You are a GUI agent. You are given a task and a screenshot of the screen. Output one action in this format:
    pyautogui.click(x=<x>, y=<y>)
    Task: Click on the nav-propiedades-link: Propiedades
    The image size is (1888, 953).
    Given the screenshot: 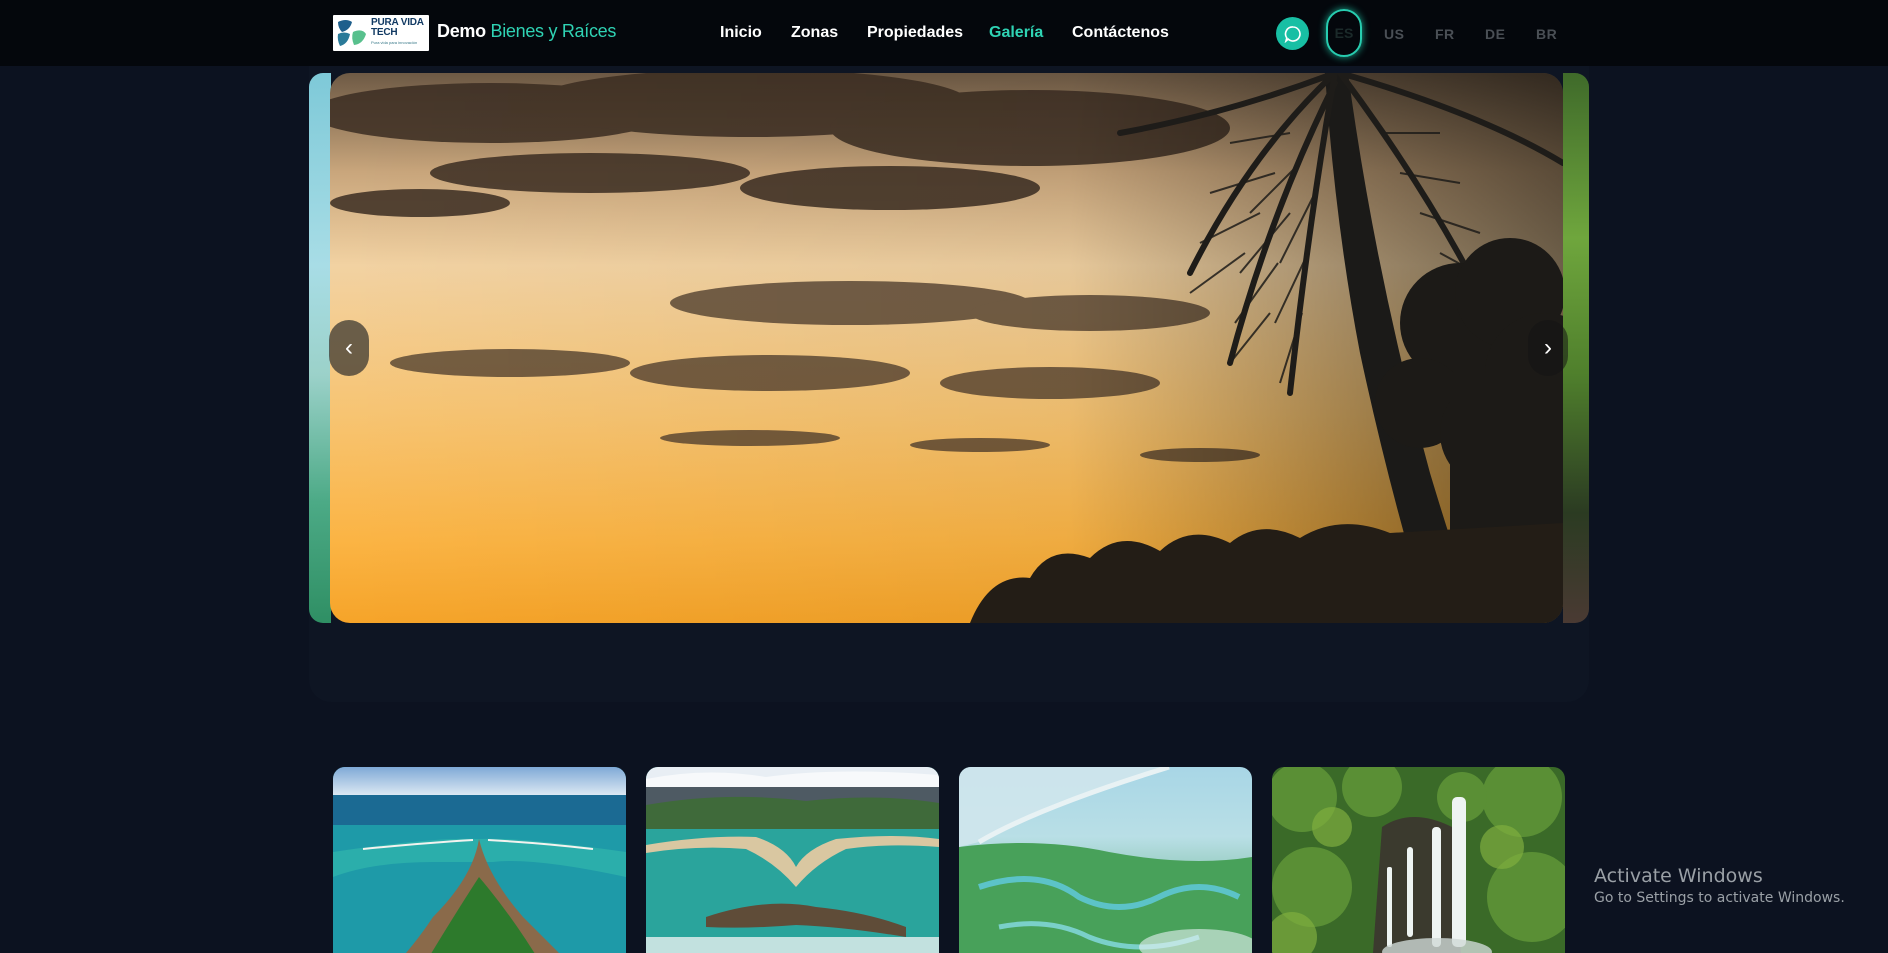 What is the action you would take?
    pyautogui.click(x=915, y=32)
    